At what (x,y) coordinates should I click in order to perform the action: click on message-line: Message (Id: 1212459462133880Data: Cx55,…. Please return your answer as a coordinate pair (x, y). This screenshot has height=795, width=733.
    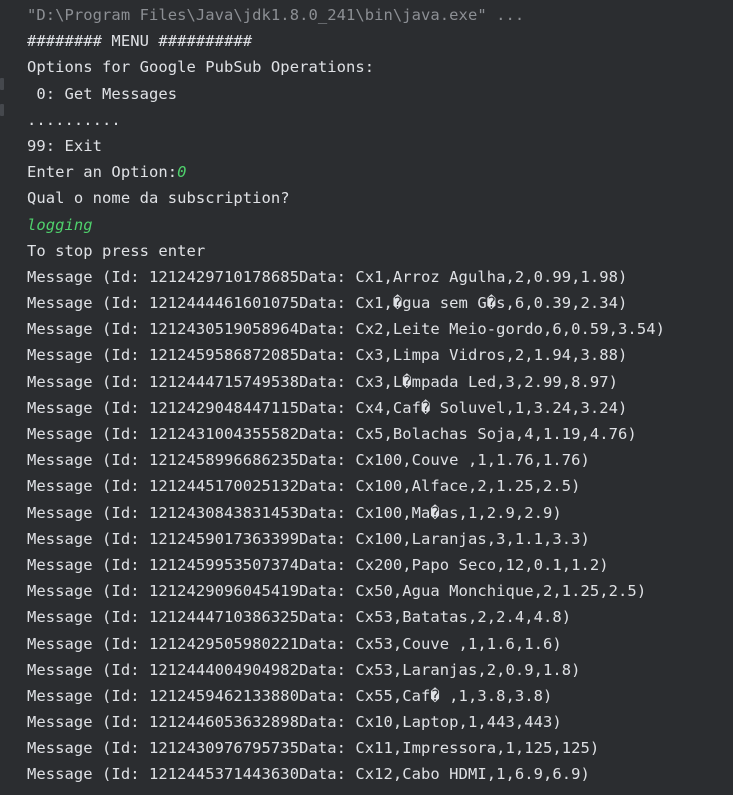
    Looking at the image, I should click on (290, 695).